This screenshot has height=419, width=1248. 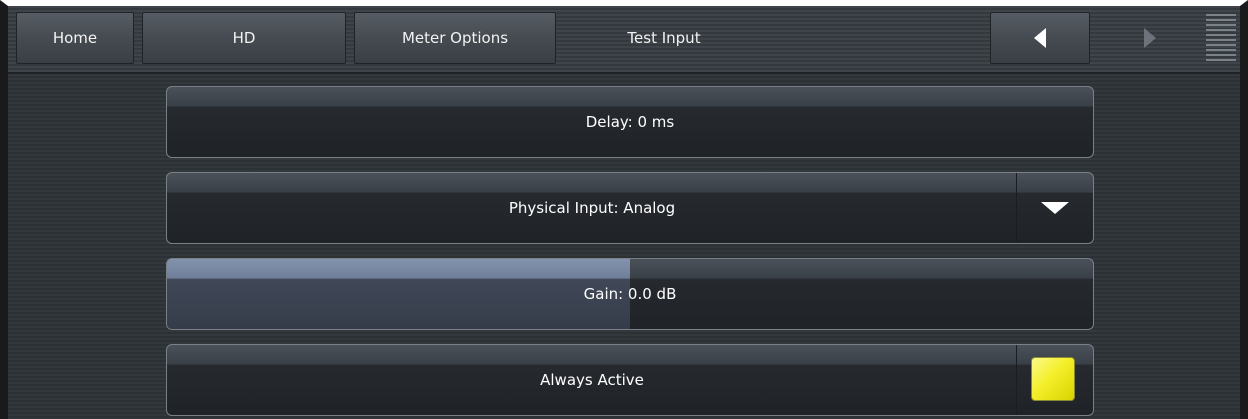 I want to click on delay-label: Delay: 0 ms, so click(x=630, y=122).